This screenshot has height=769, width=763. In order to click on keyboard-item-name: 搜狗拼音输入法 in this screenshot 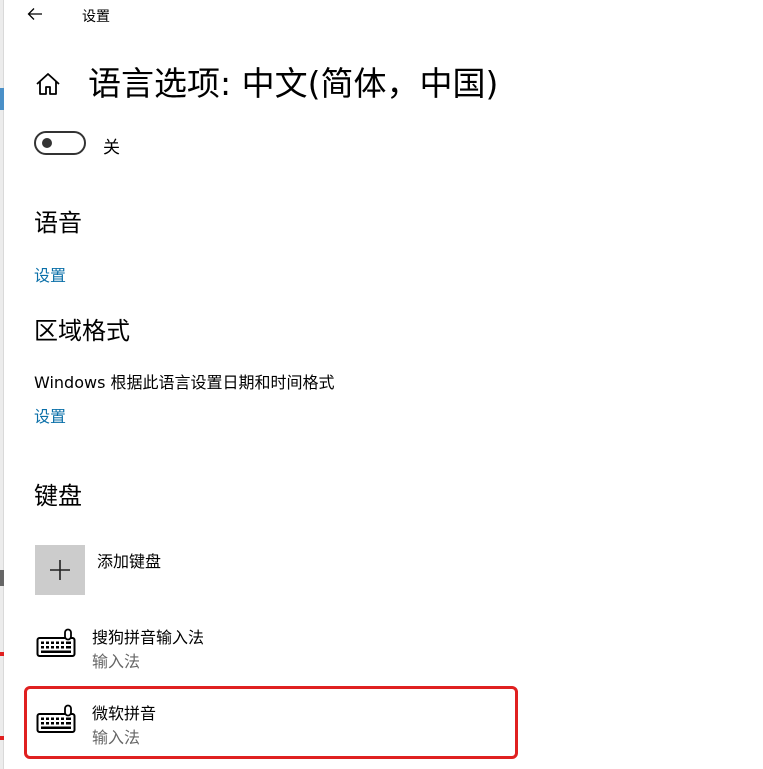, I will do `click(148, 637)`.